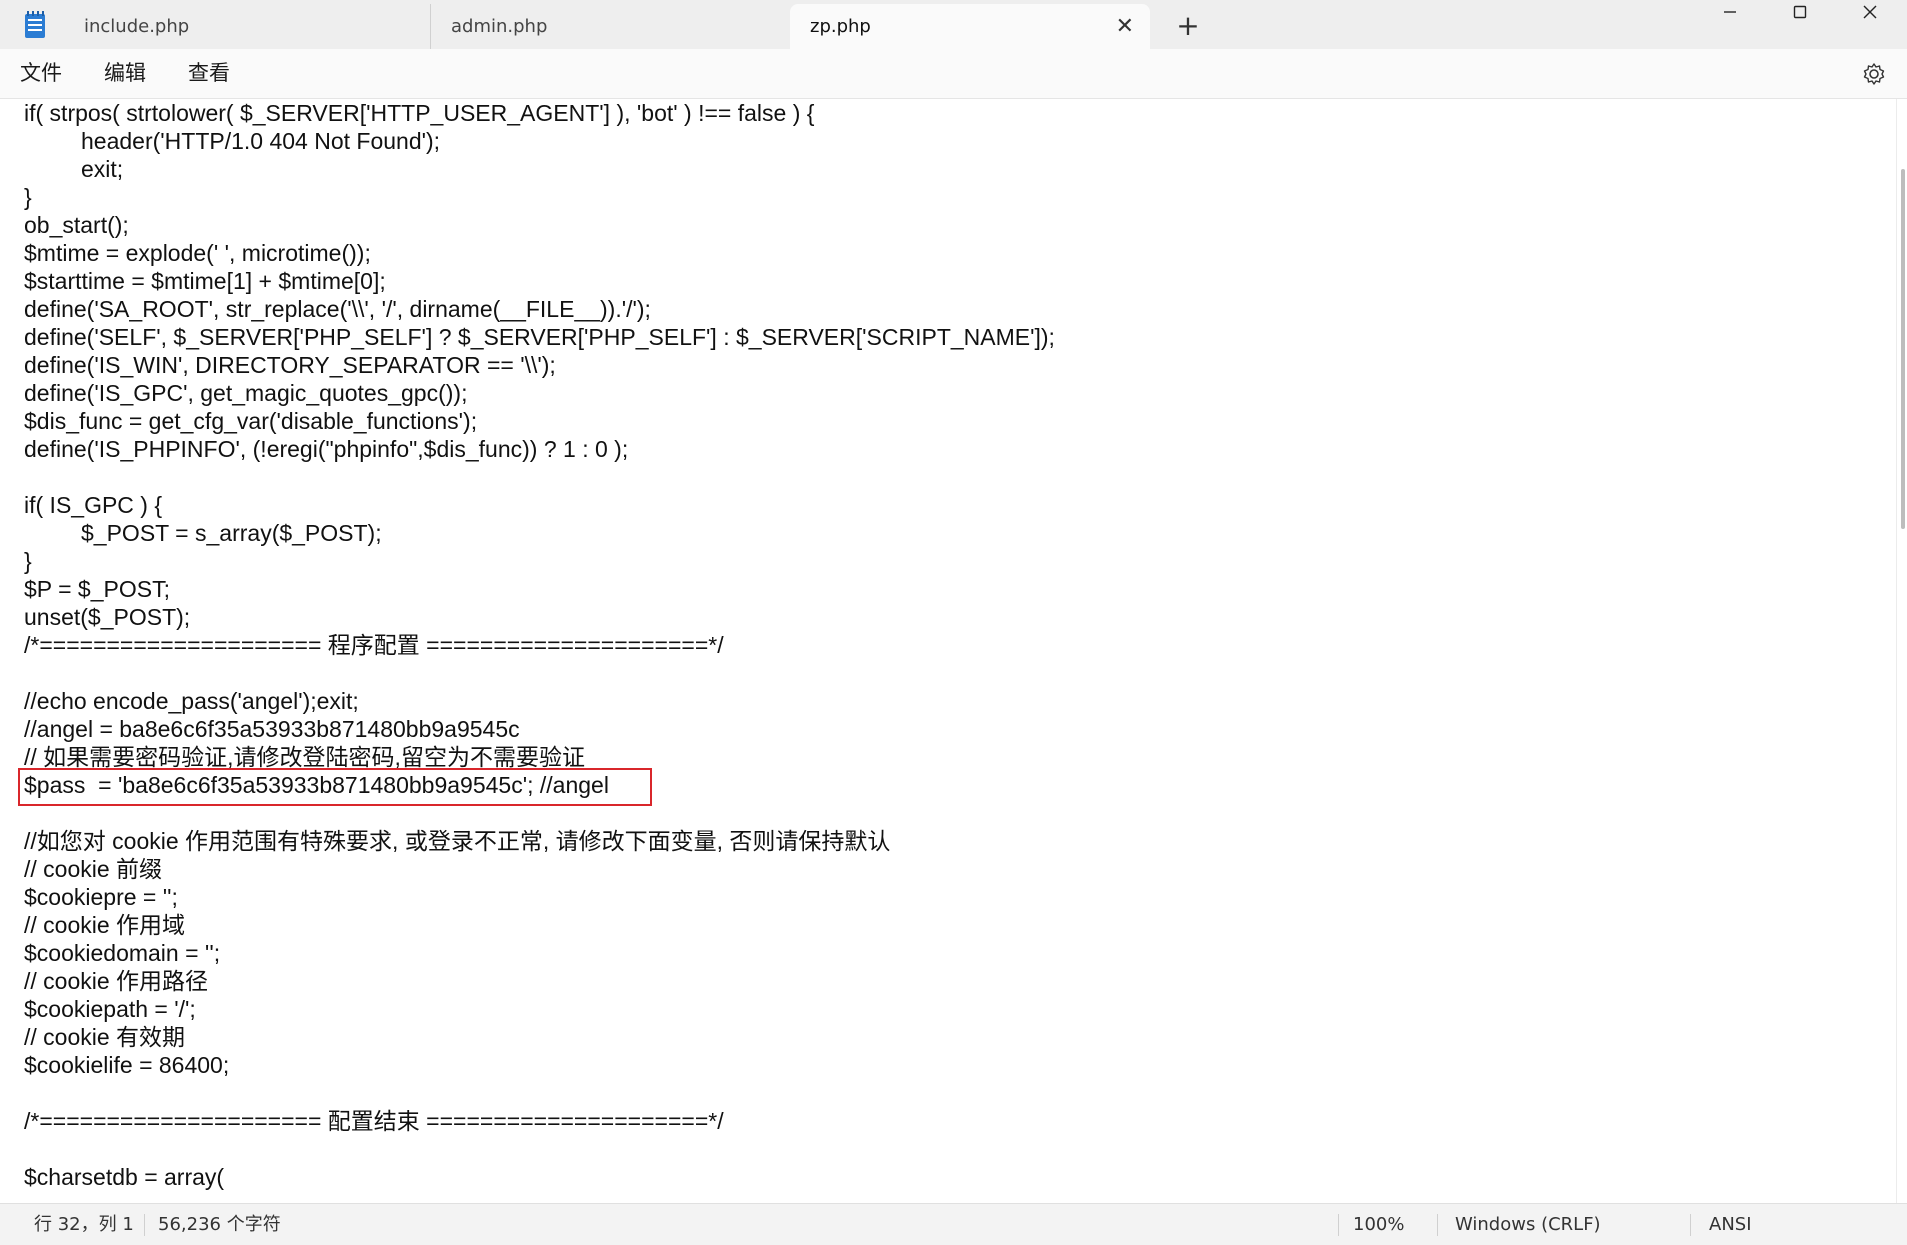 The width and height of the screenshot is (1907, 1245). Describe the element at coordinates (261, 141) in the screenshot. I see `code-line: header('HTTP/1.0 404 Not Found');` at that location.